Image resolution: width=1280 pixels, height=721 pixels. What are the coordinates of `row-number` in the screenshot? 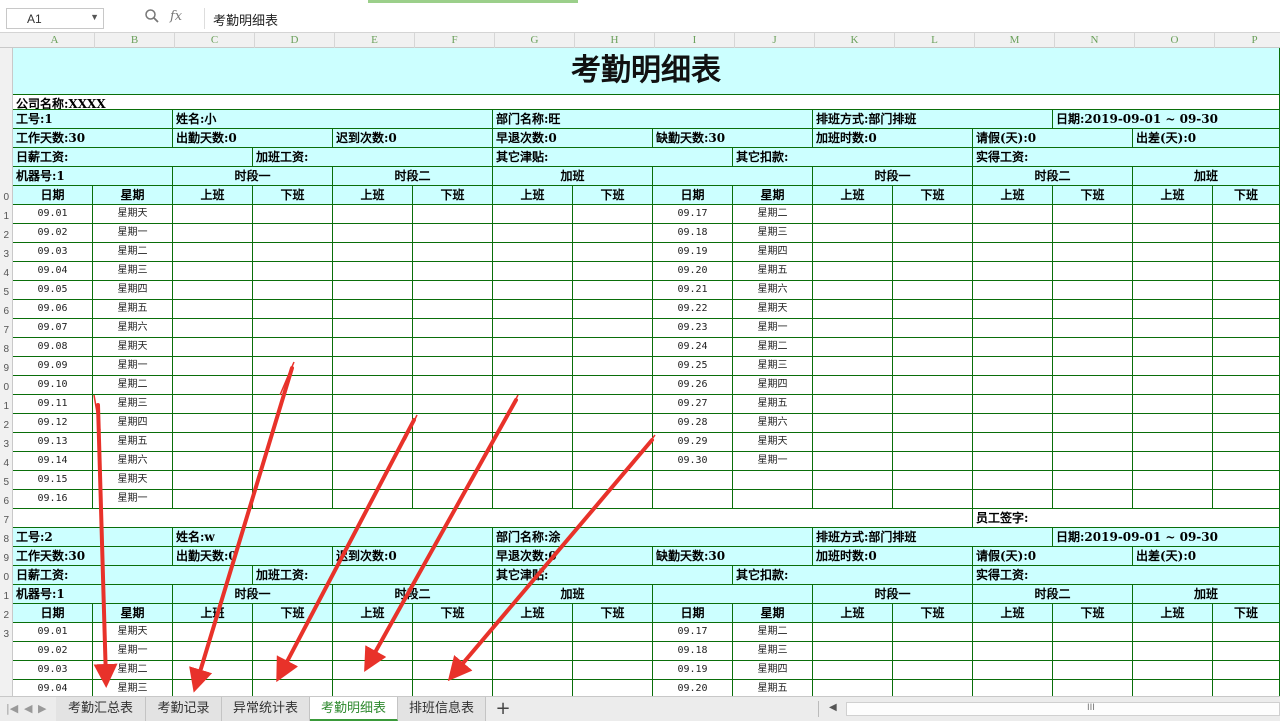 It's located at (6, 653).